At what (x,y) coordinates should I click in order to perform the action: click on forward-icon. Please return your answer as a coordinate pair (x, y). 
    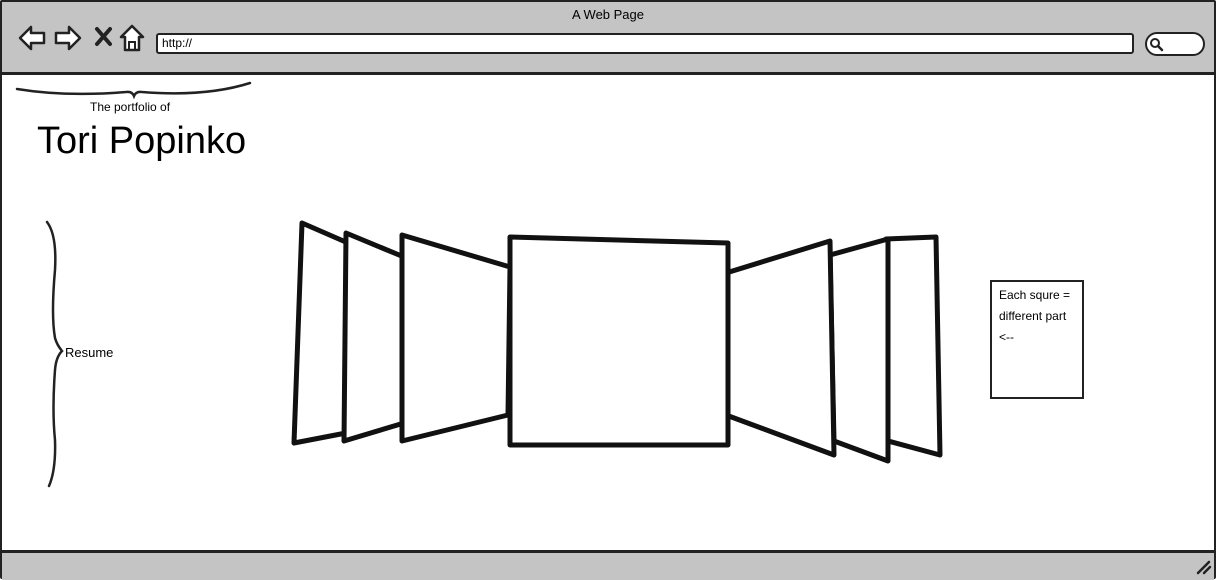
    Looking at the image, I should click on (68, 38).